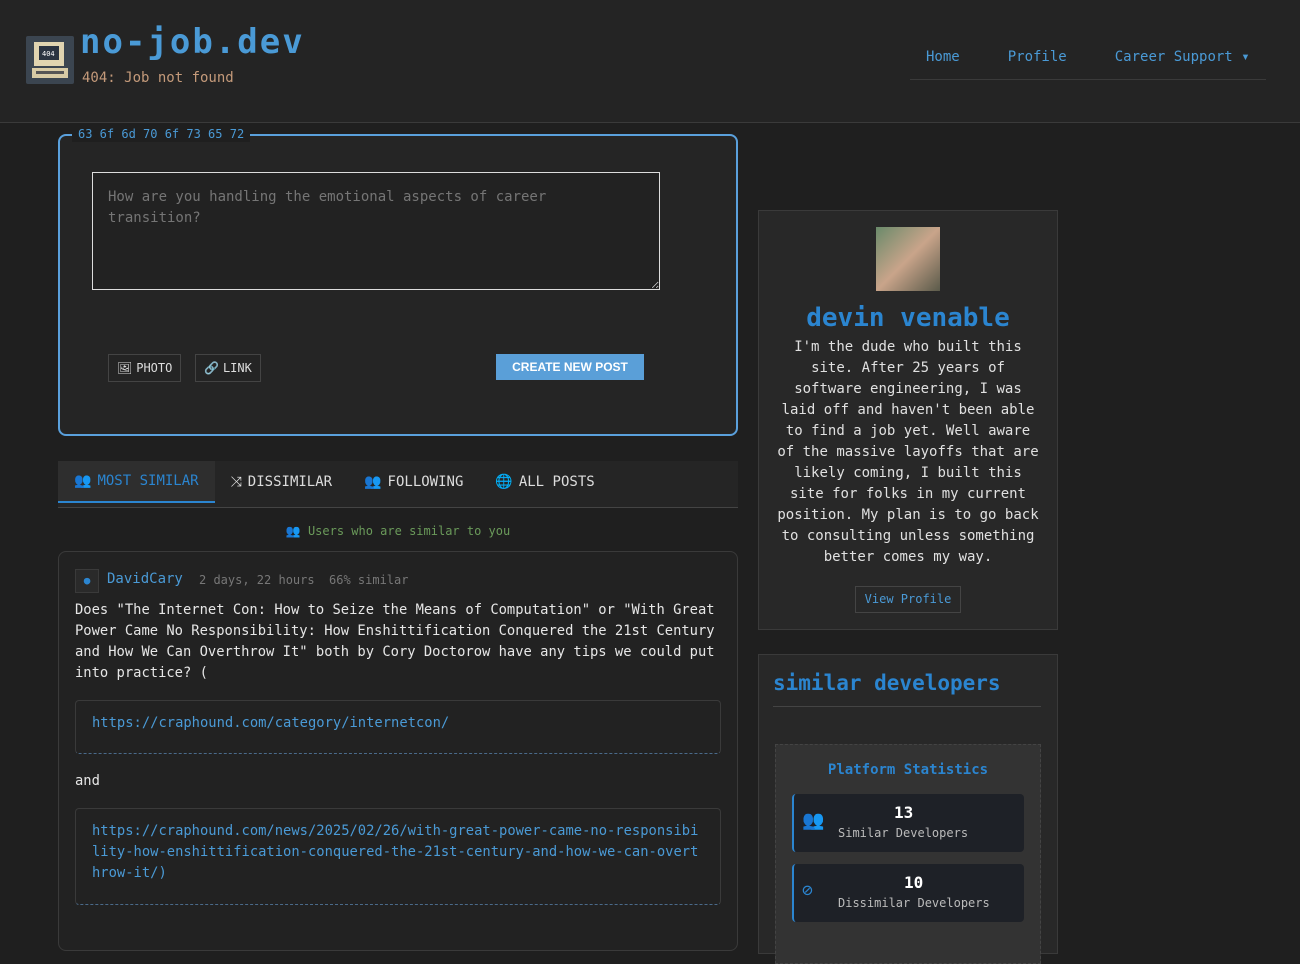 This screenshot has height=964, width=1300. I want to click on user-slash-icon: ⊘, so click(807, 890).